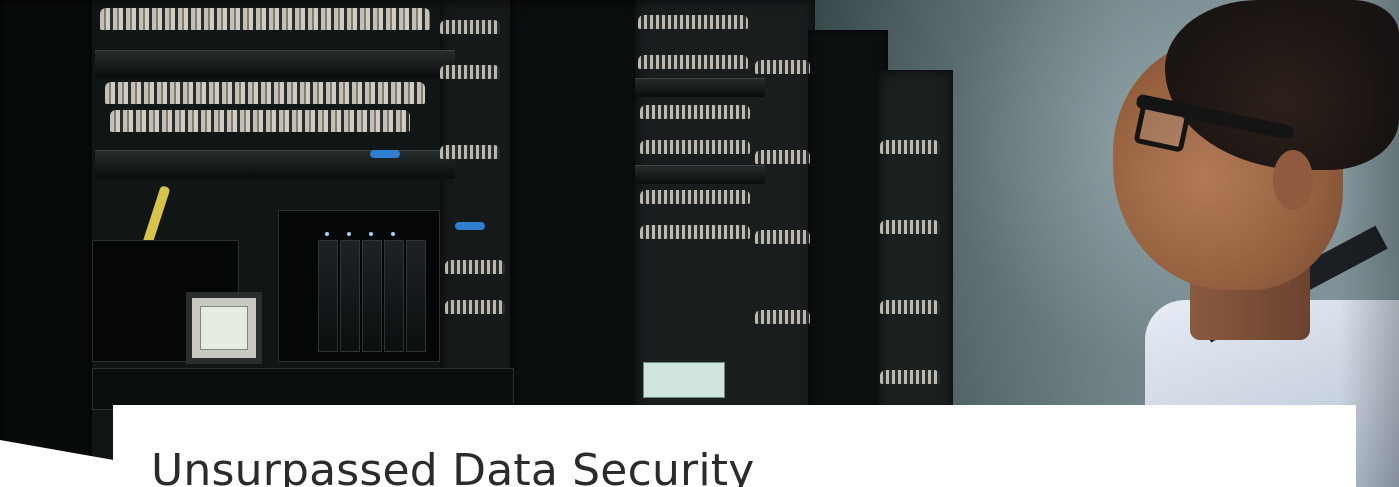 This screenshot has height=487, width=1399. What do you see at coordinates (848, 225) in the screenshot?
I see `server-rack-right` at bounding box center [848, 225].